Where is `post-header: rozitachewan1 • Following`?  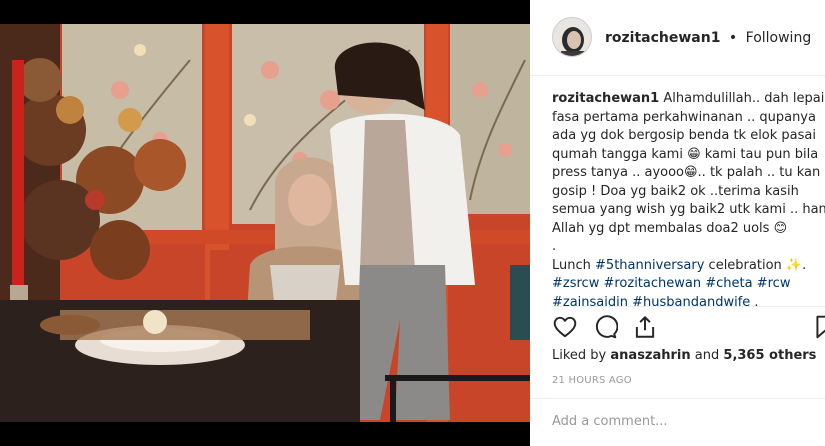 post-header: rozitachewan1 • Following is located at coordinates (677, 38).